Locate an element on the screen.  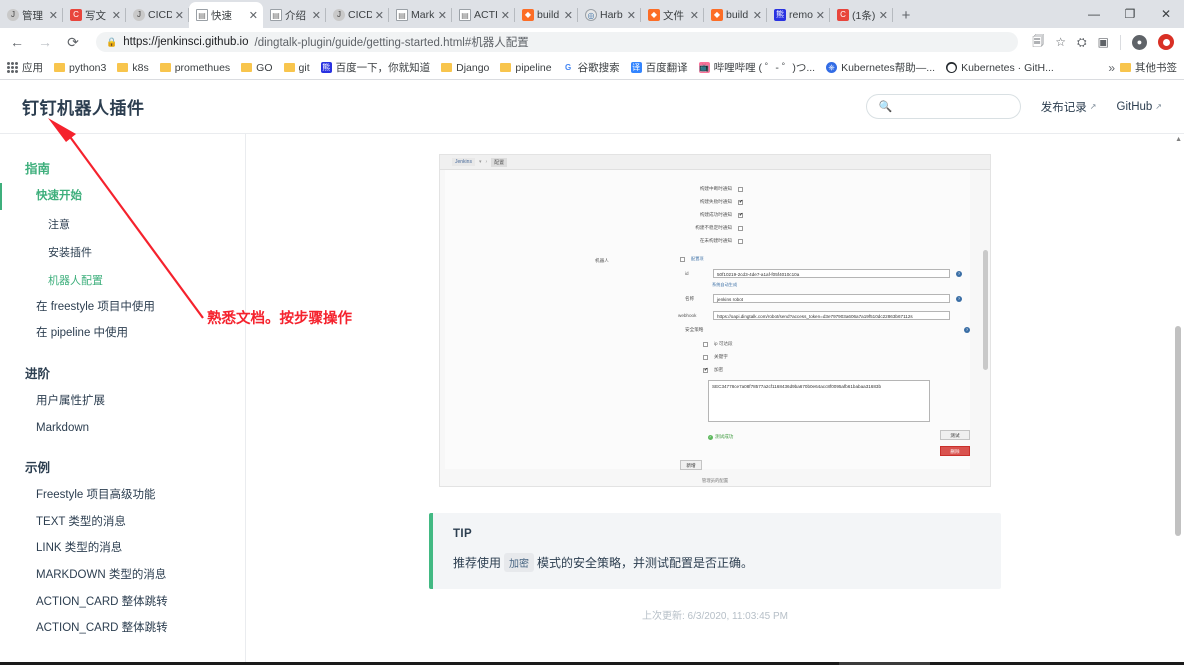
bookmark-item: python3 is located at coordinates (80, 68).